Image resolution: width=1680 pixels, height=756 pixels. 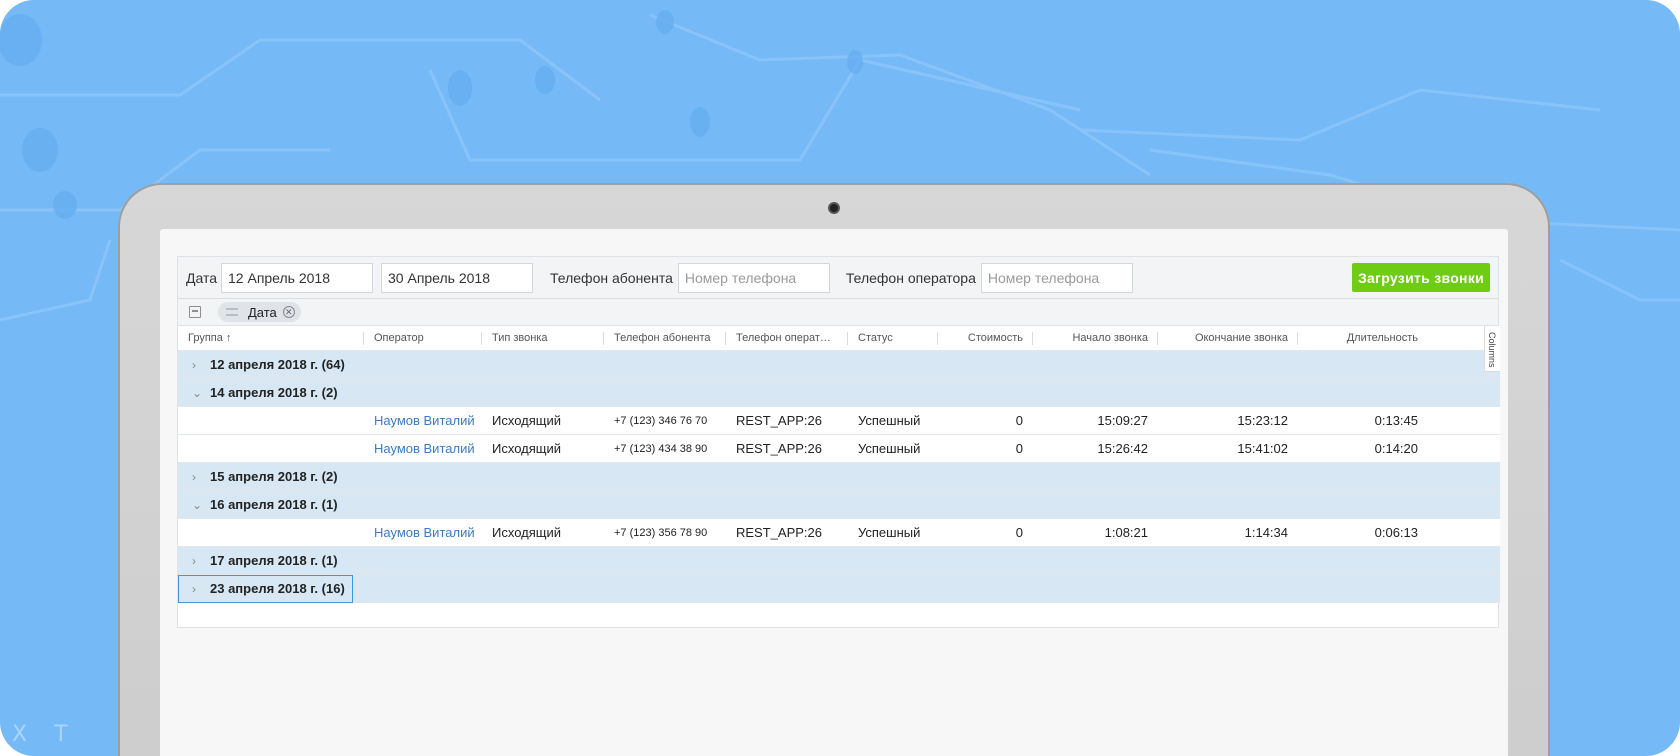 I want to click on columns-panel-toggle: Columns, so click(x=1492, y=349).